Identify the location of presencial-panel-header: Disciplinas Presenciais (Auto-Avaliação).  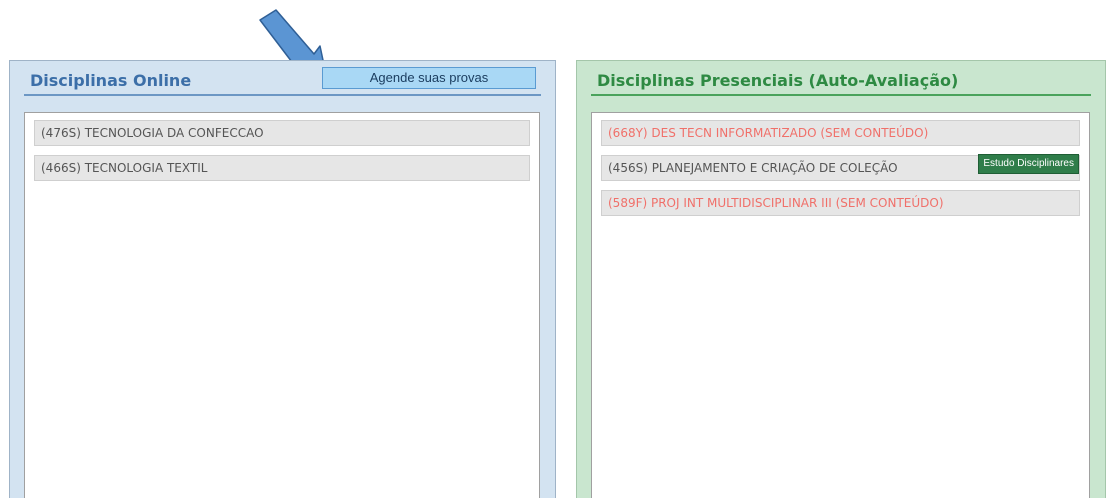
(841, 79).